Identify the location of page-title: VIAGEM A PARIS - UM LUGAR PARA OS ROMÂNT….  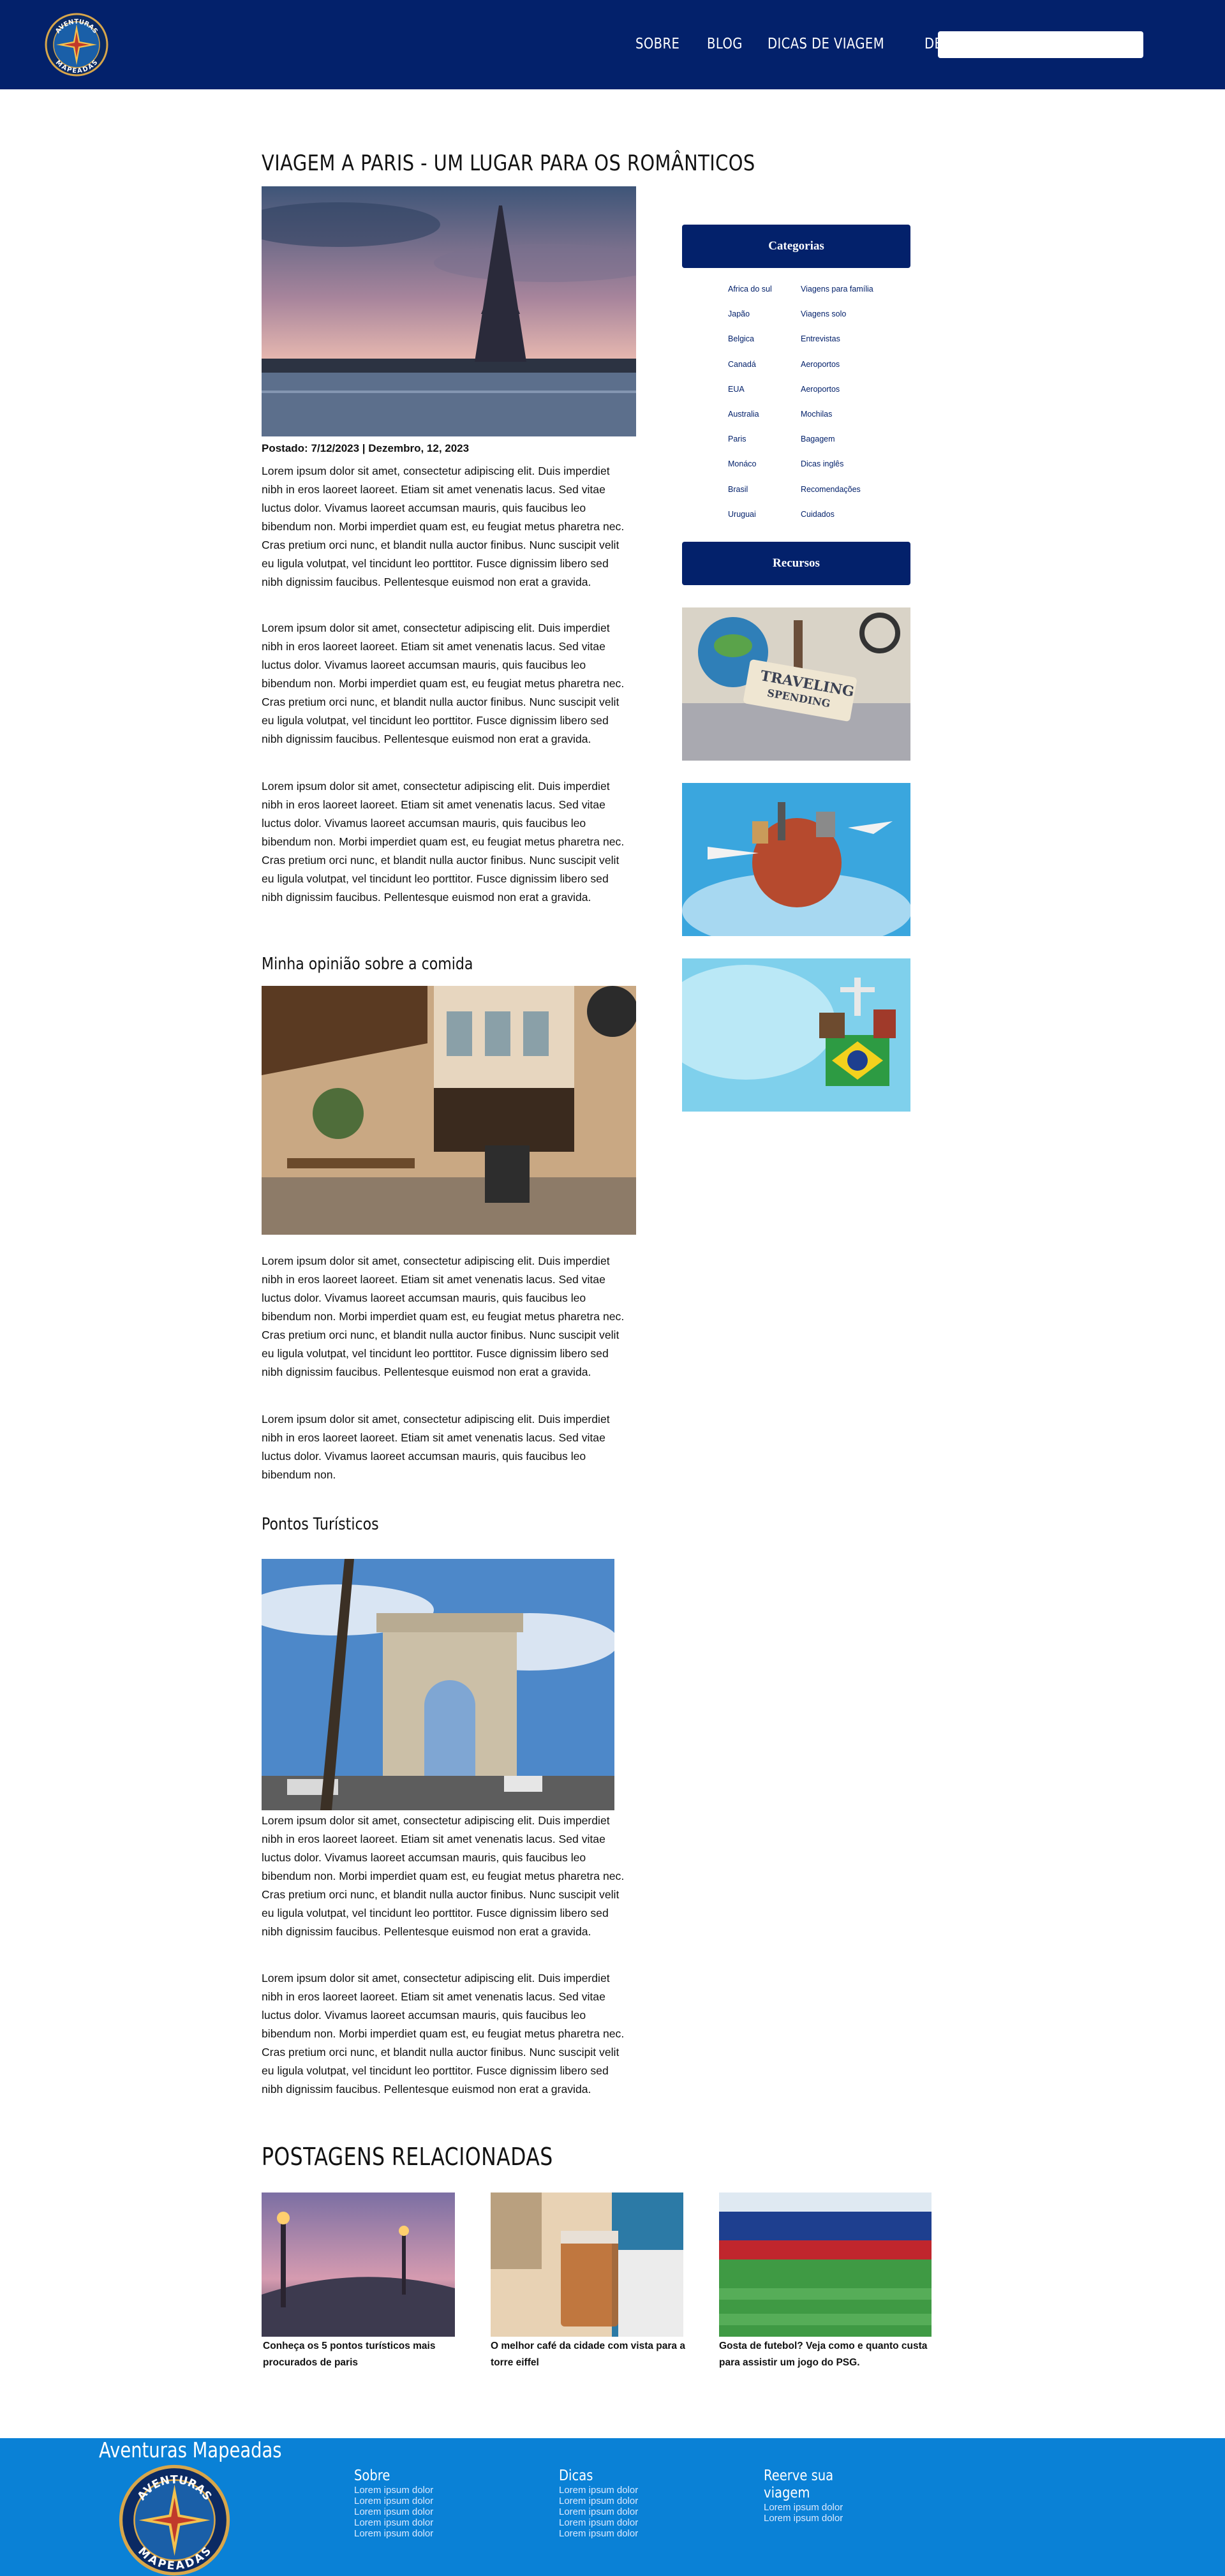
(508, 163).